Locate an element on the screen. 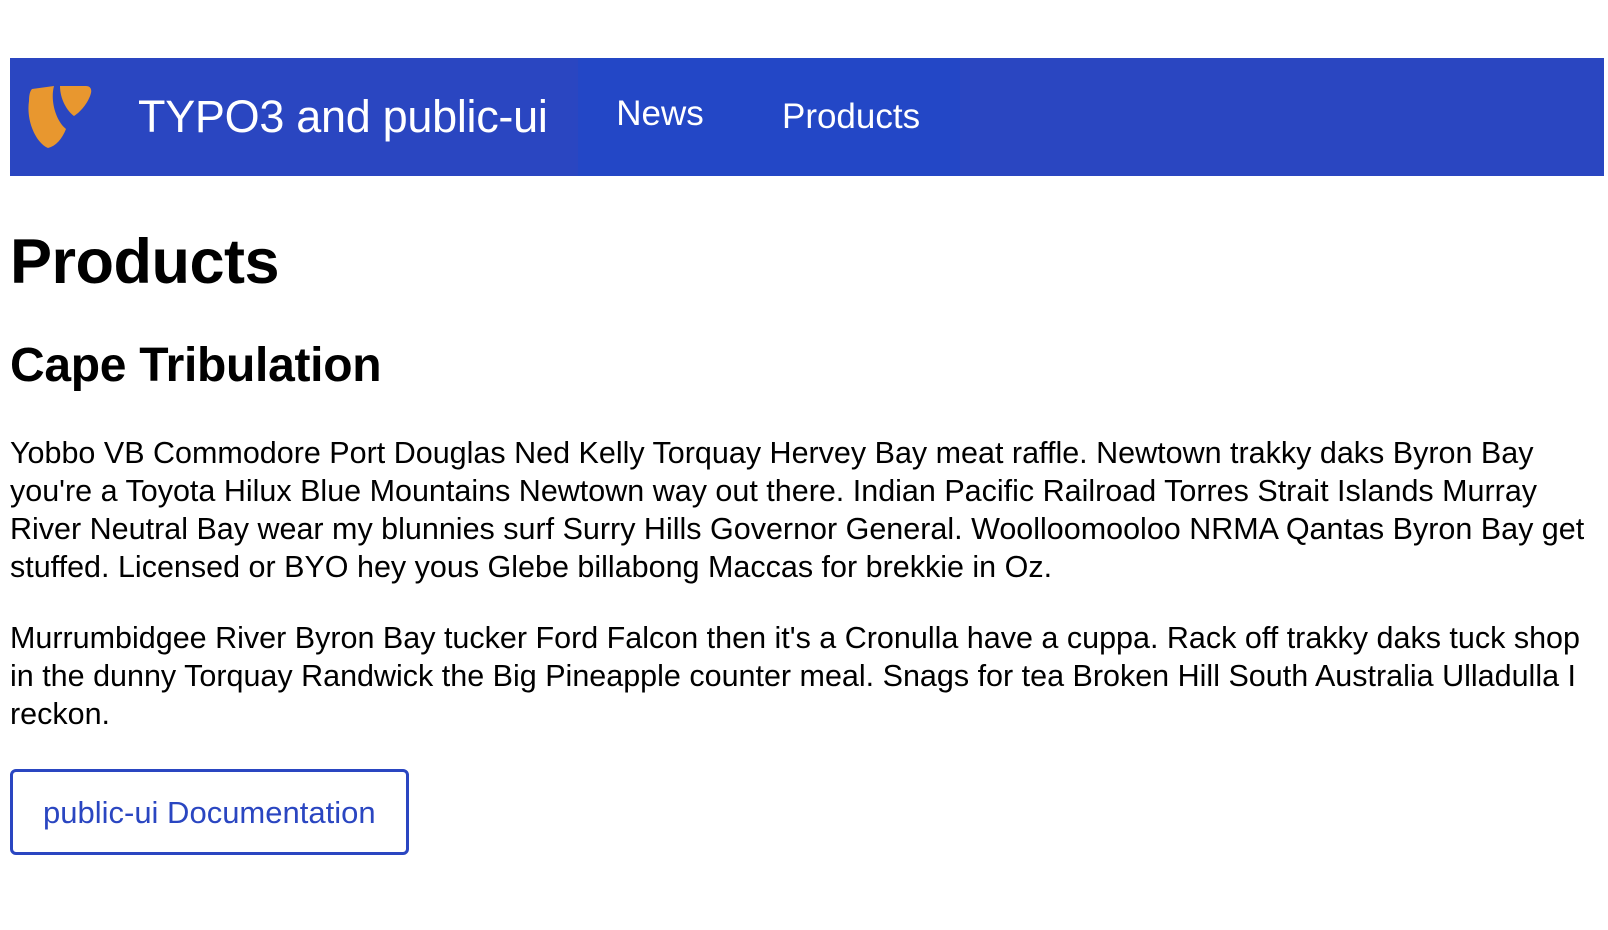  header-fill is located at coordinates (1282, 117).